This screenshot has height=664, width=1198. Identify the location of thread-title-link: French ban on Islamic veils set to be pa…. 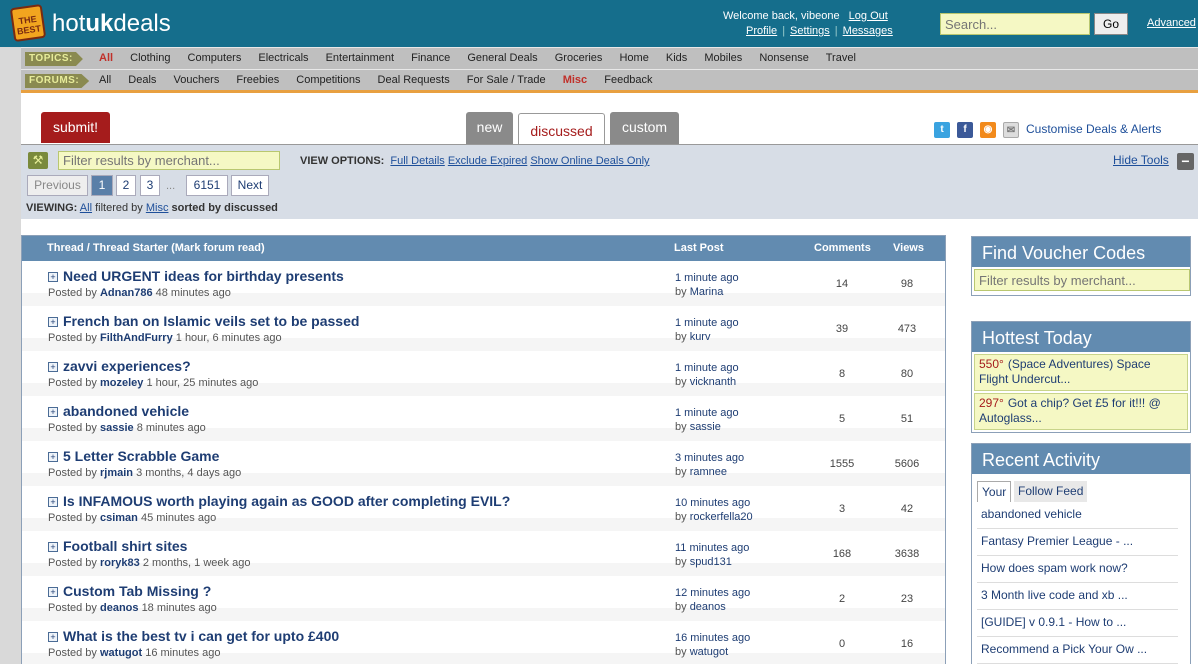
(211, 321).